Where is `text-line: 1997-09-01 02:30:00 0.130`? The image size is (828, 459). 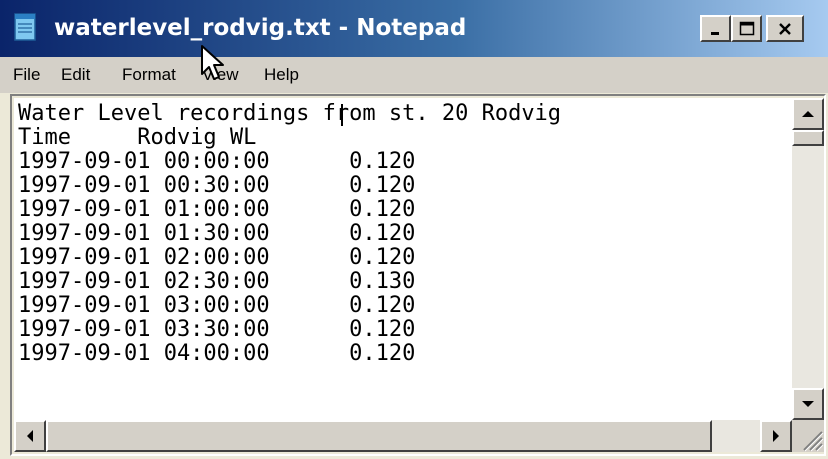
text-line: 1997-09-01 02:30:00 0.130 is located at coordinates (217, 281).